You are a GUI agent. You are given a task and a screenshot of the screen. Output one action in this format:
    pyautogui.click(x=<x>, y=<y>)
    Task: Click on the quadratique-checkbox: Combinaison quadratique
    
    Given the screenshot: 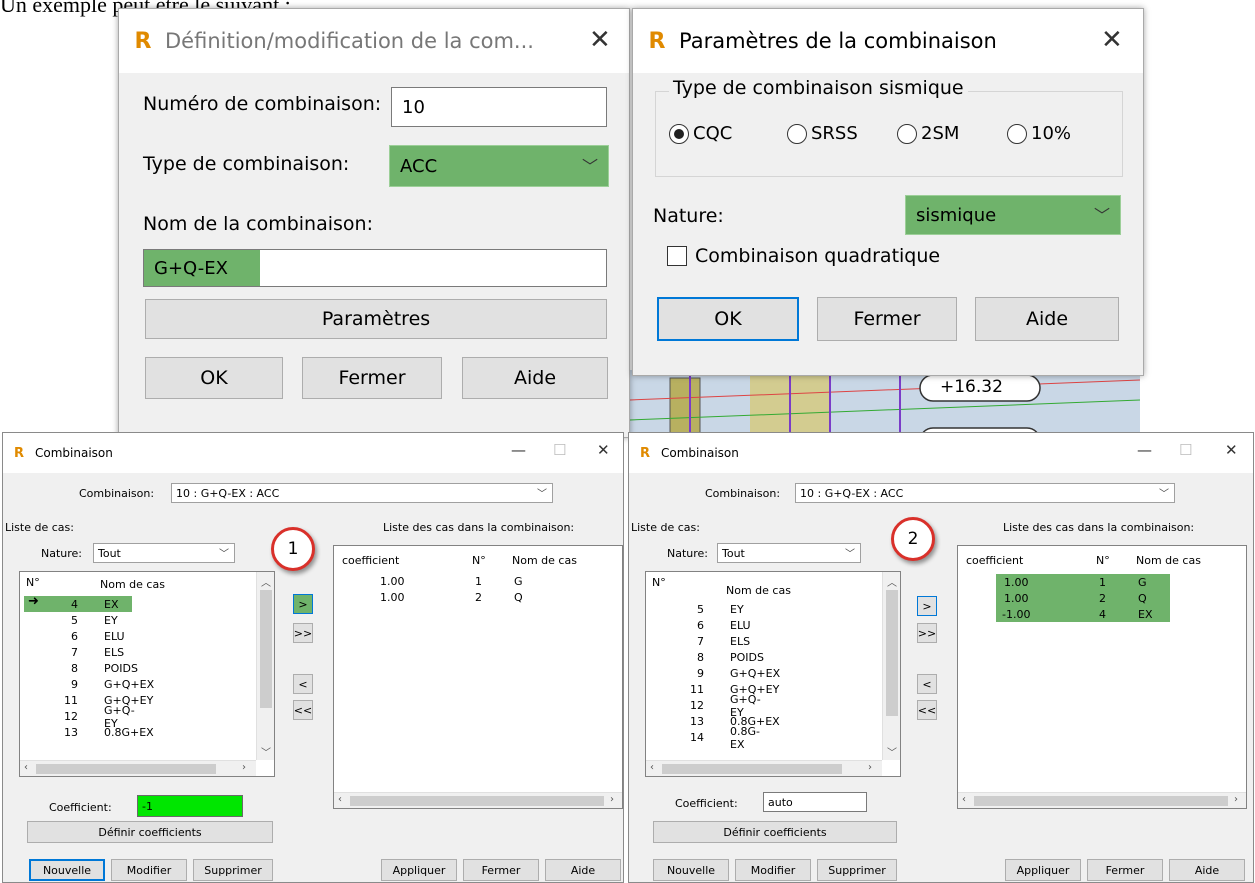 What is the action you would take?
    pyautogui.click(x=803, y=256)
    